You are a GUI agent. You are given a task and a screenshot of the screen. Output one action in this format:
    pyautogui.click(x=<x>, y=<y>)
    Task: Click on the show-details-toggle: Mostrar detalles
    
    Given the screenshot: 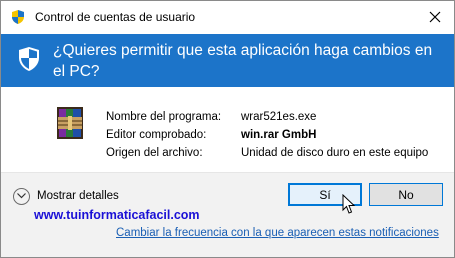 What is the action you would take?
    pyautogui.click(x=66, y=196)
    